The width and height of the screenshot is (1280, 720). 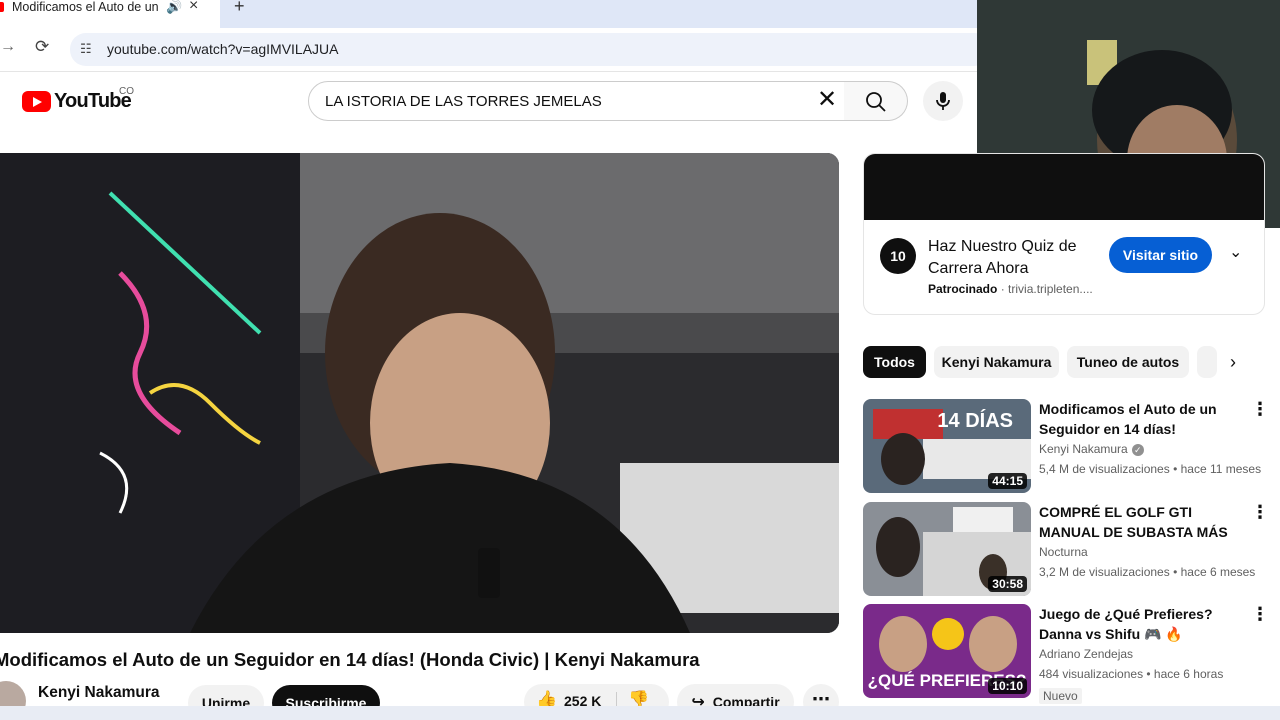 I want to click on microphone-icon, so click(x=943, y=101).